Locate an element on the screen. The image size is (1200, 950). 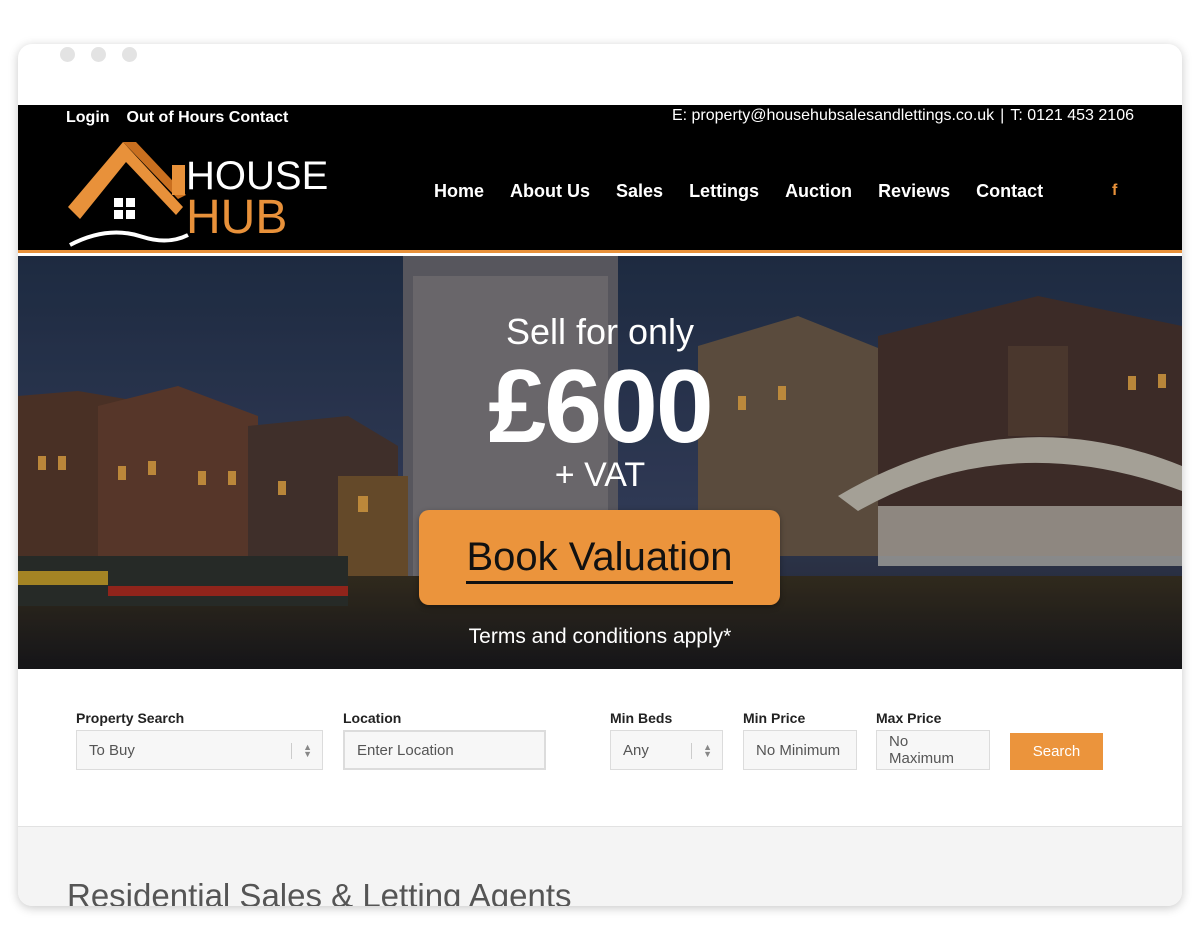
hero-tagline: Sell for only is located at coordinates (600, 331).